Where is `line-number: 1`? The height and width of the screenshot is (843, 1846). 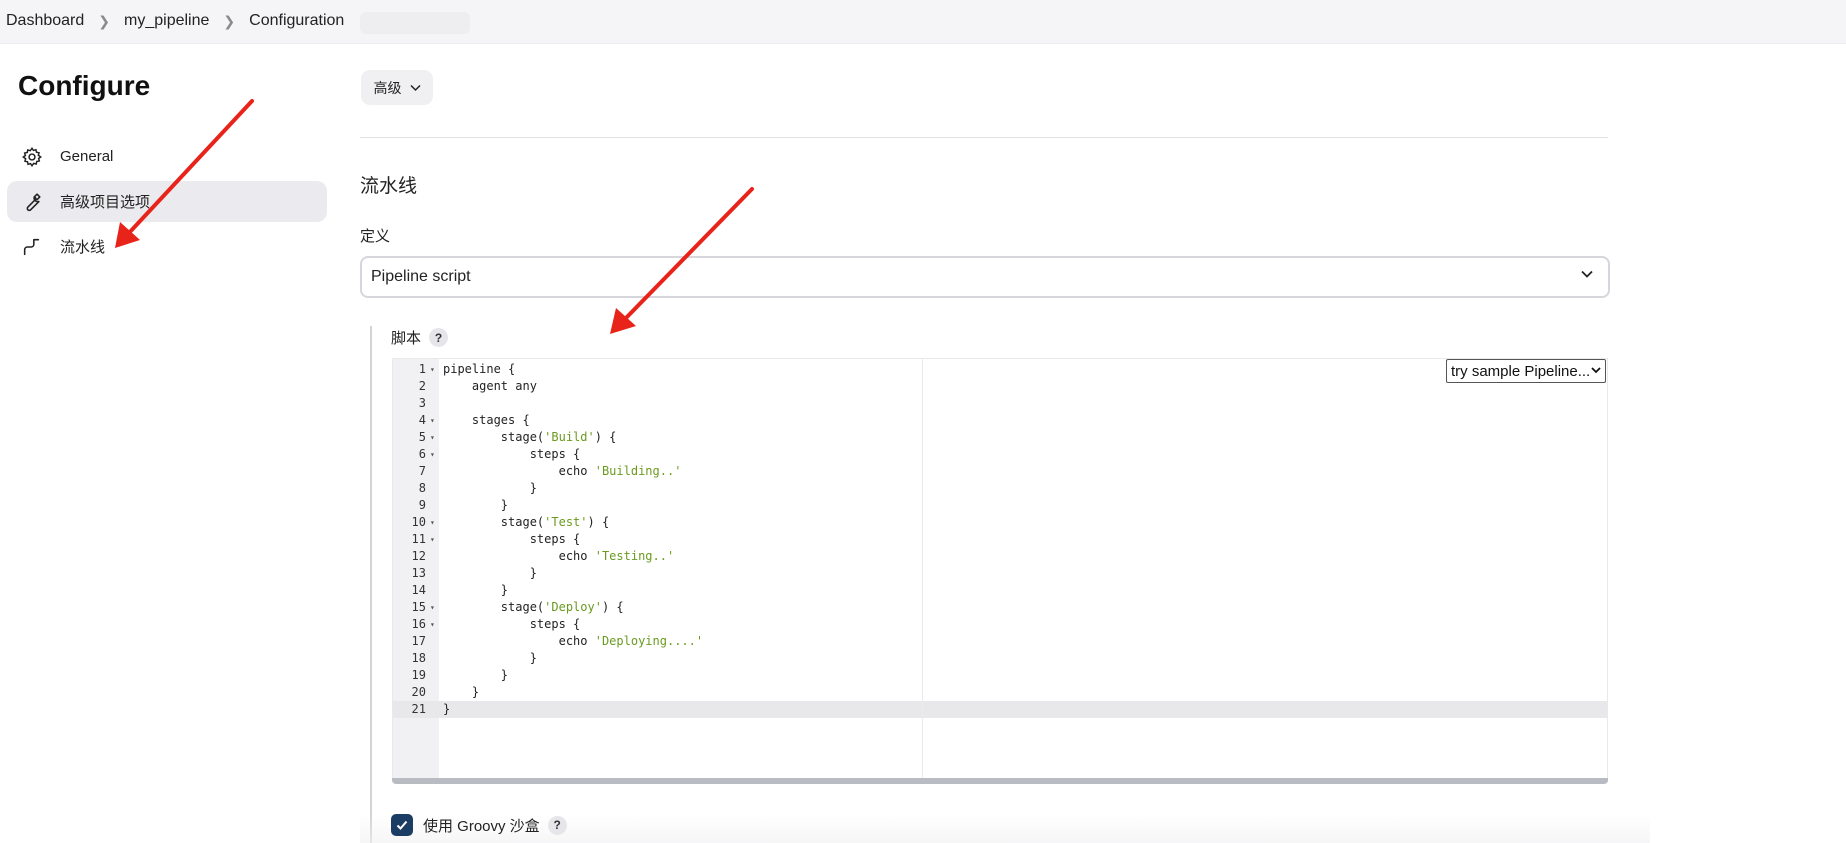 line-number: 1 is located at coordinates (422, 369).